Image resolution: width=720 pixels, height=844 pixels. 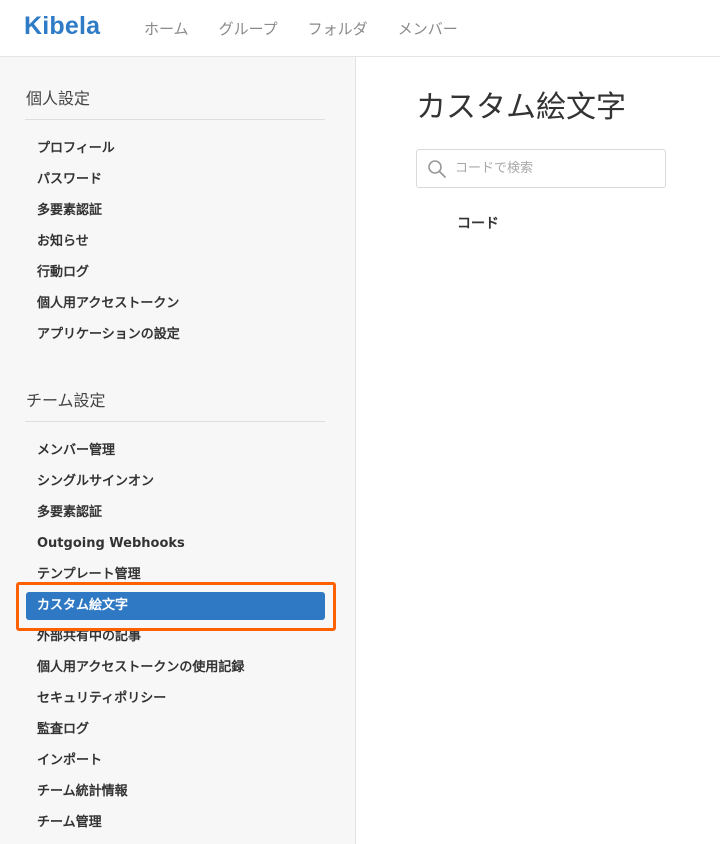 I want to click on page-title: カスタム絵文字, so click(x=521, y=107).